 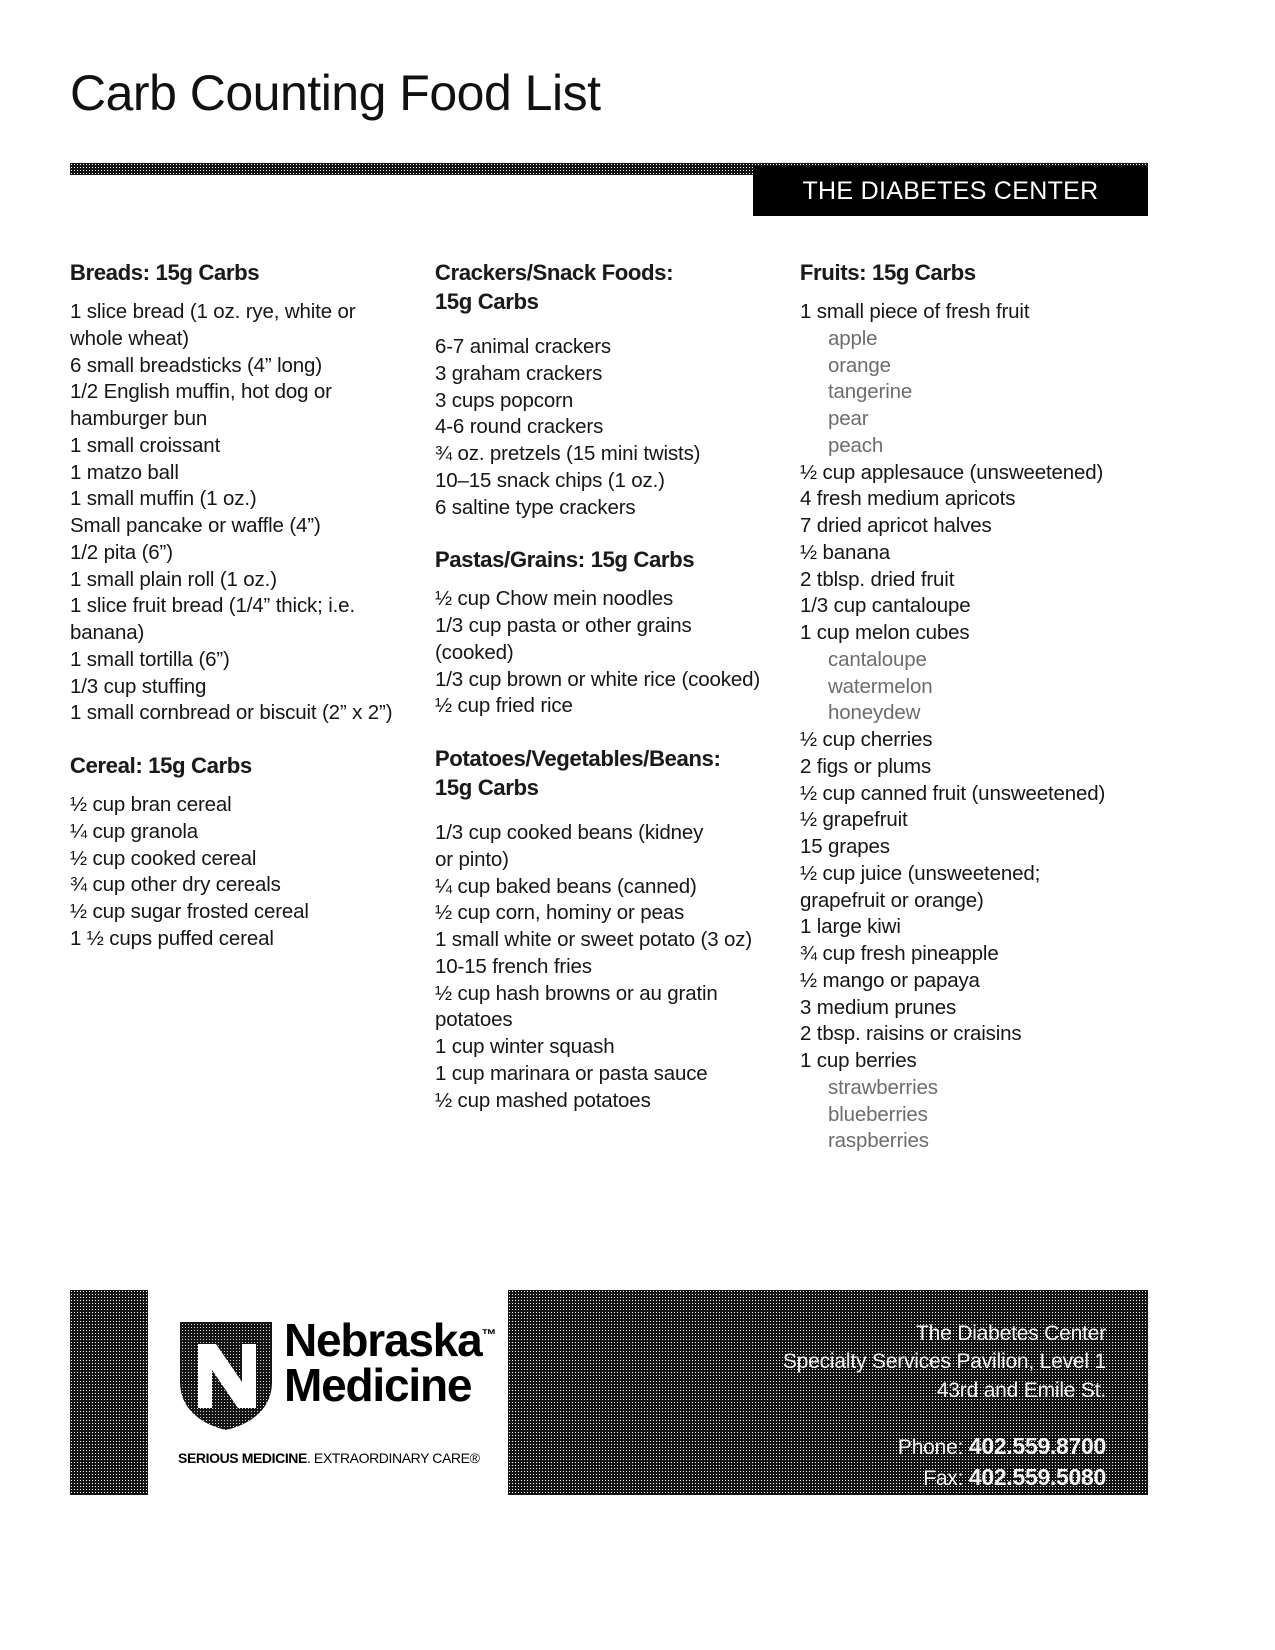 I want to click on fax-label: Fax:, so click(x=946, y=1479).